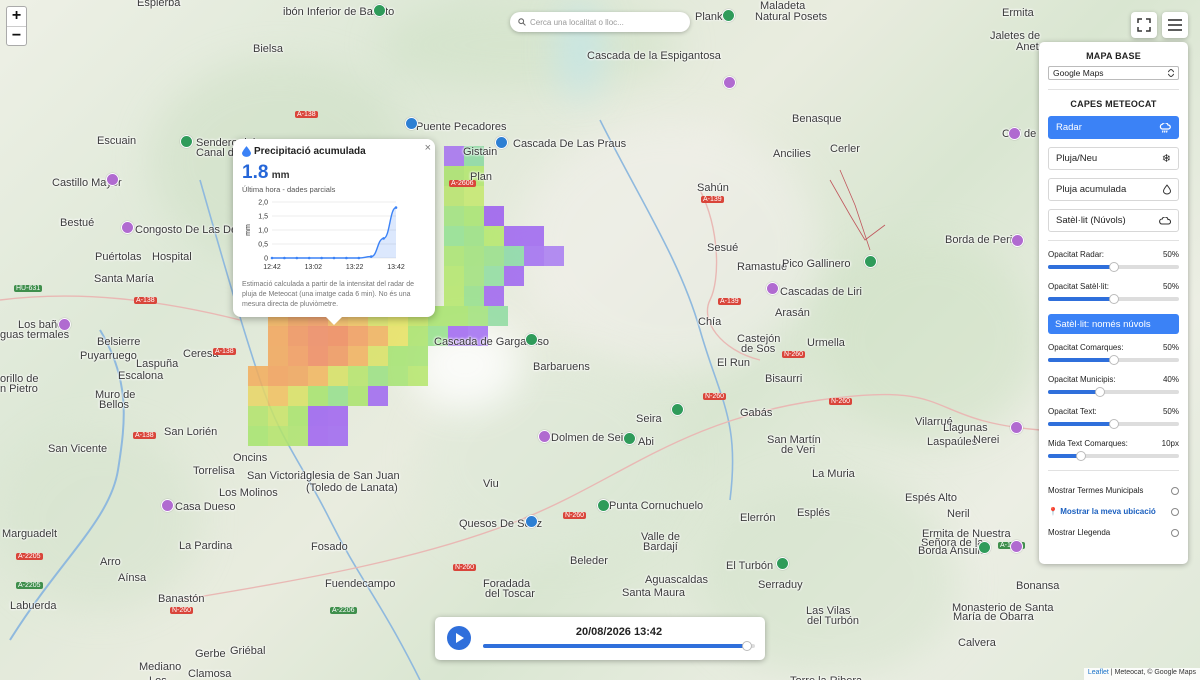 The width and height of the screenshot is (1200, 680). I want to click on satellite-clouds-only-button: Satèl·lit: només núvols, so click(1113, 324).